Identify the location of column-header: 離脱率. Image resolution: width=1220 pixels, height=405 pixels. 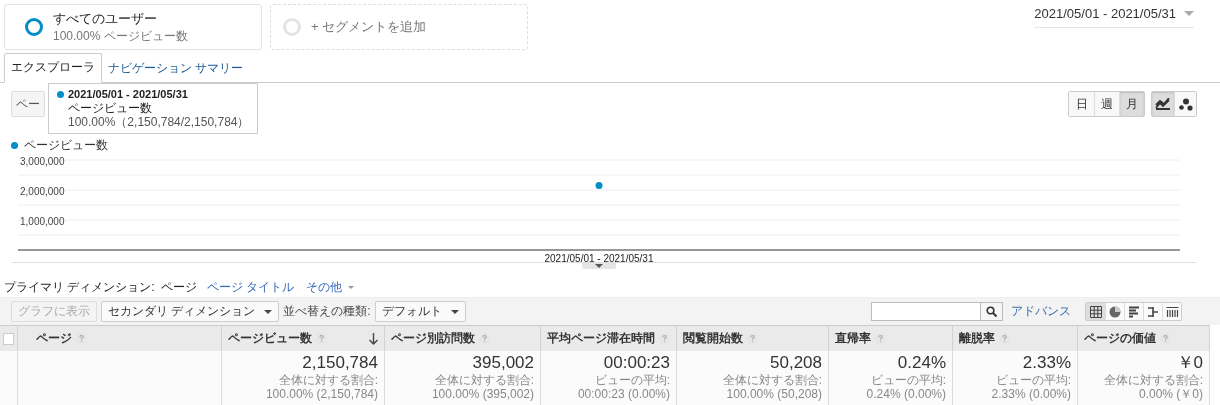
(977, 338).